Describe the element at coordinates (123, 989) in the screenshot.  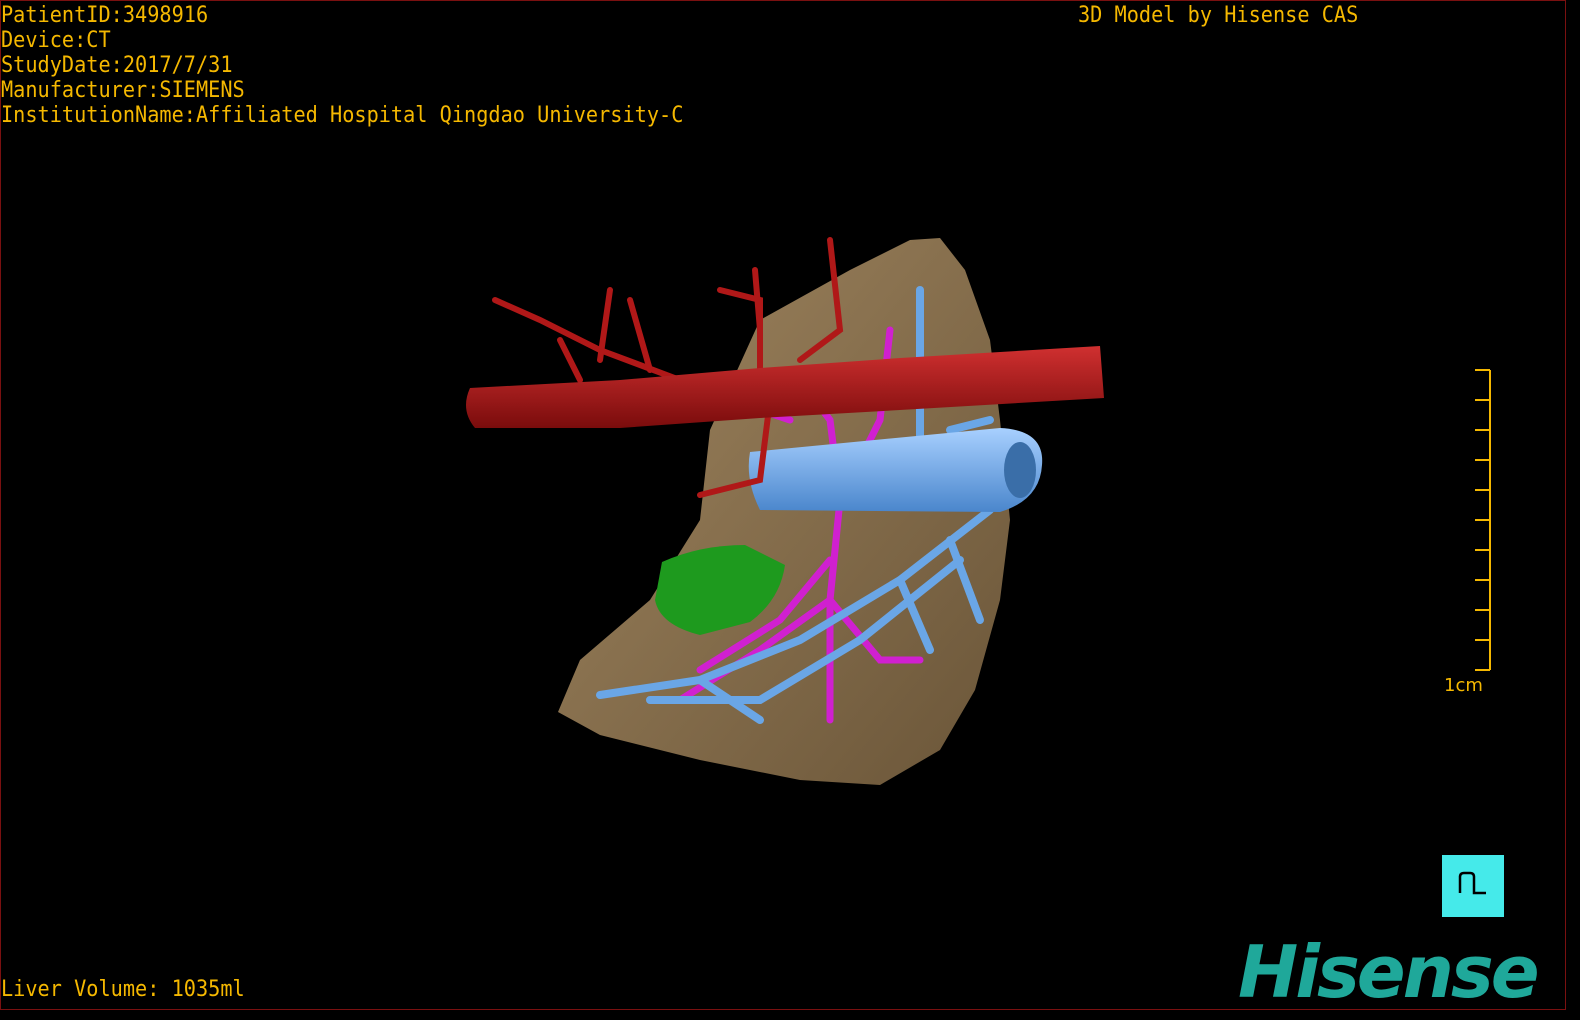
I see `liver-volume: Liver Volume: 1035ml` at that location.